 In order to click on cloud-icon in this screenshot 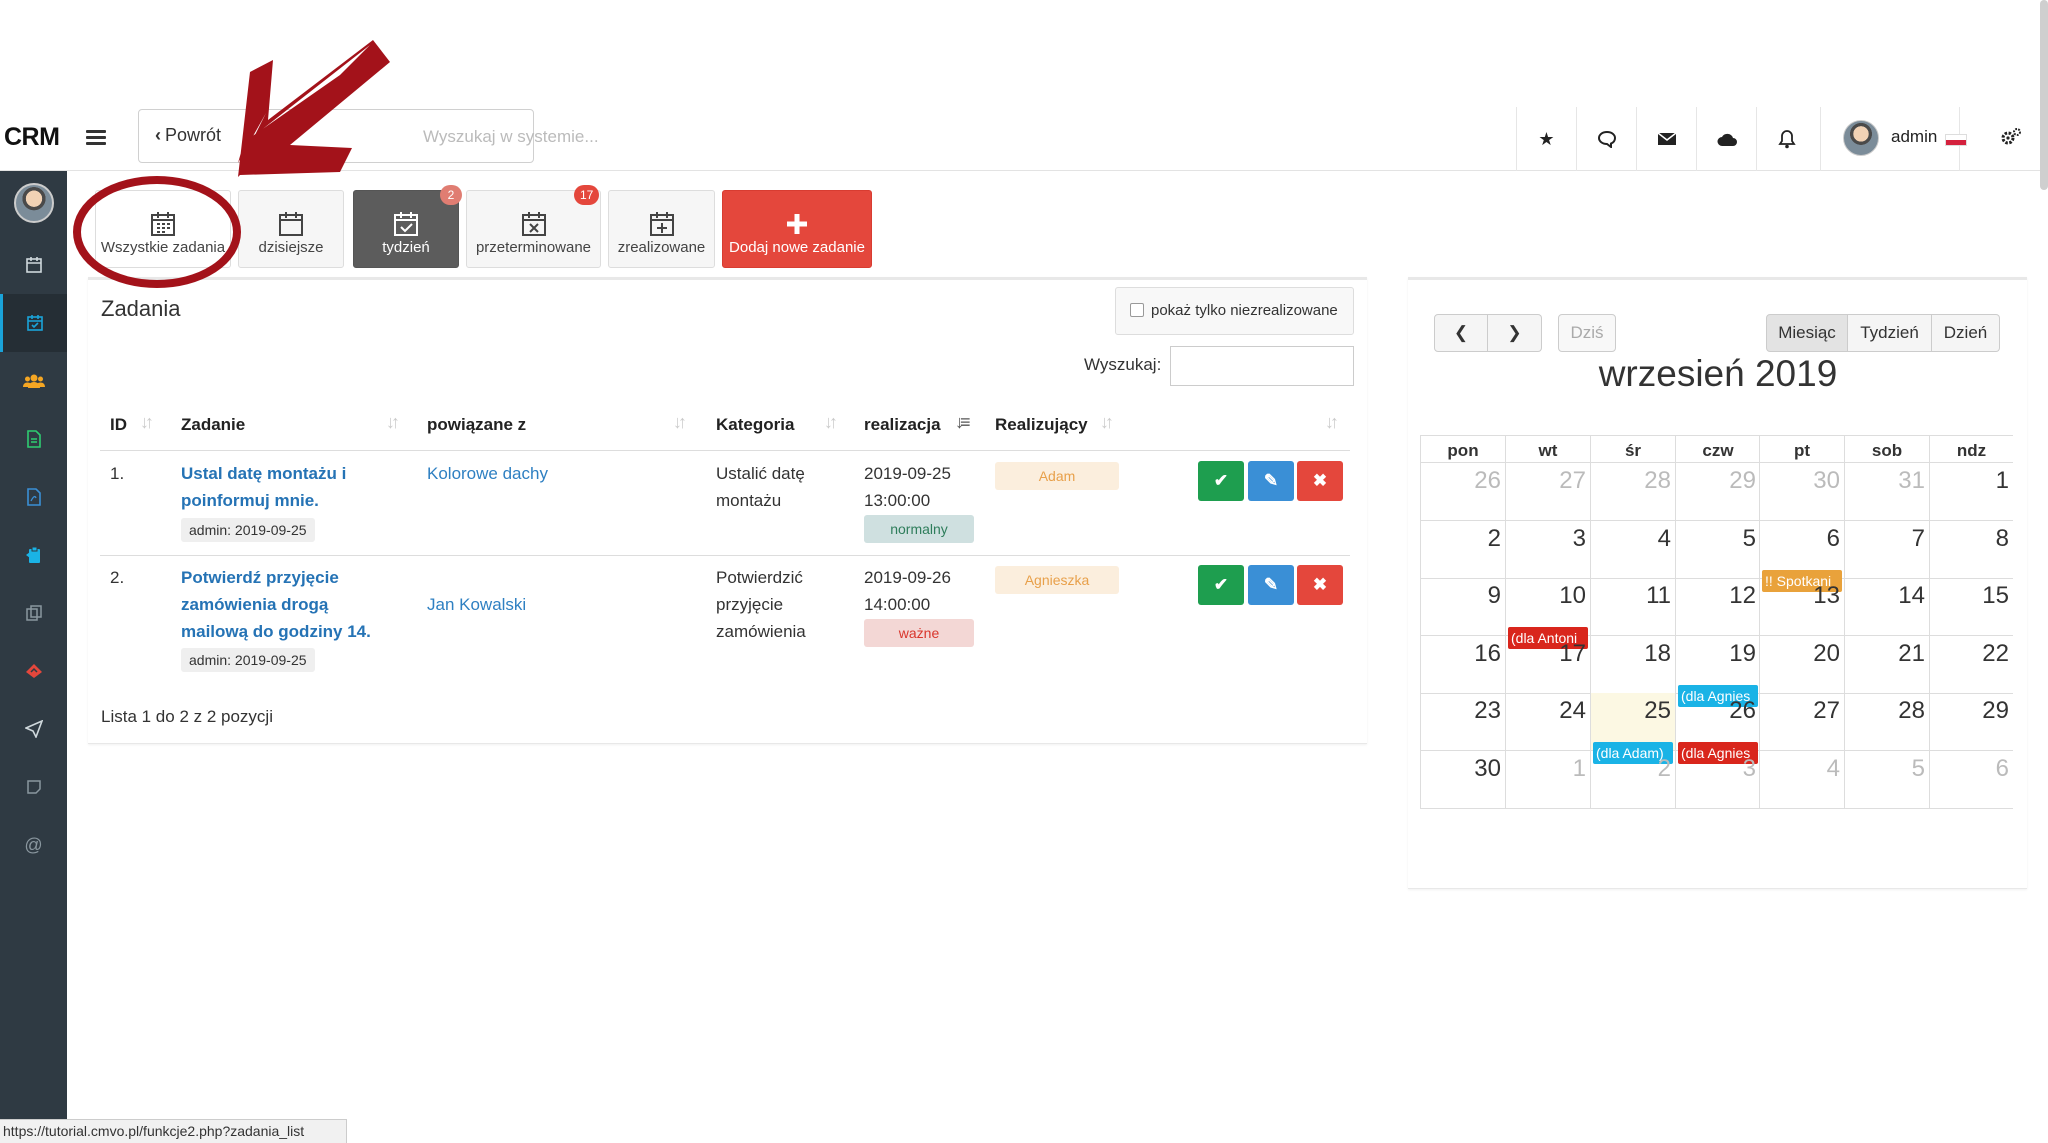, I will do `click(1726, 139)`.